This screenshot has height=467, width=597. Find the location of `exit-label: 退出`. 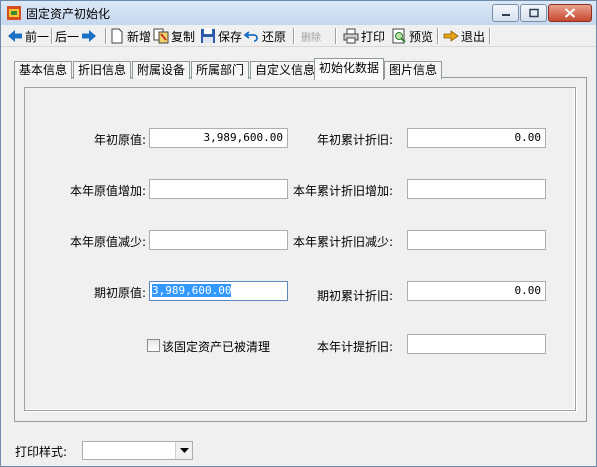

exit-label: 退出 is located at coordinates (473, 36).